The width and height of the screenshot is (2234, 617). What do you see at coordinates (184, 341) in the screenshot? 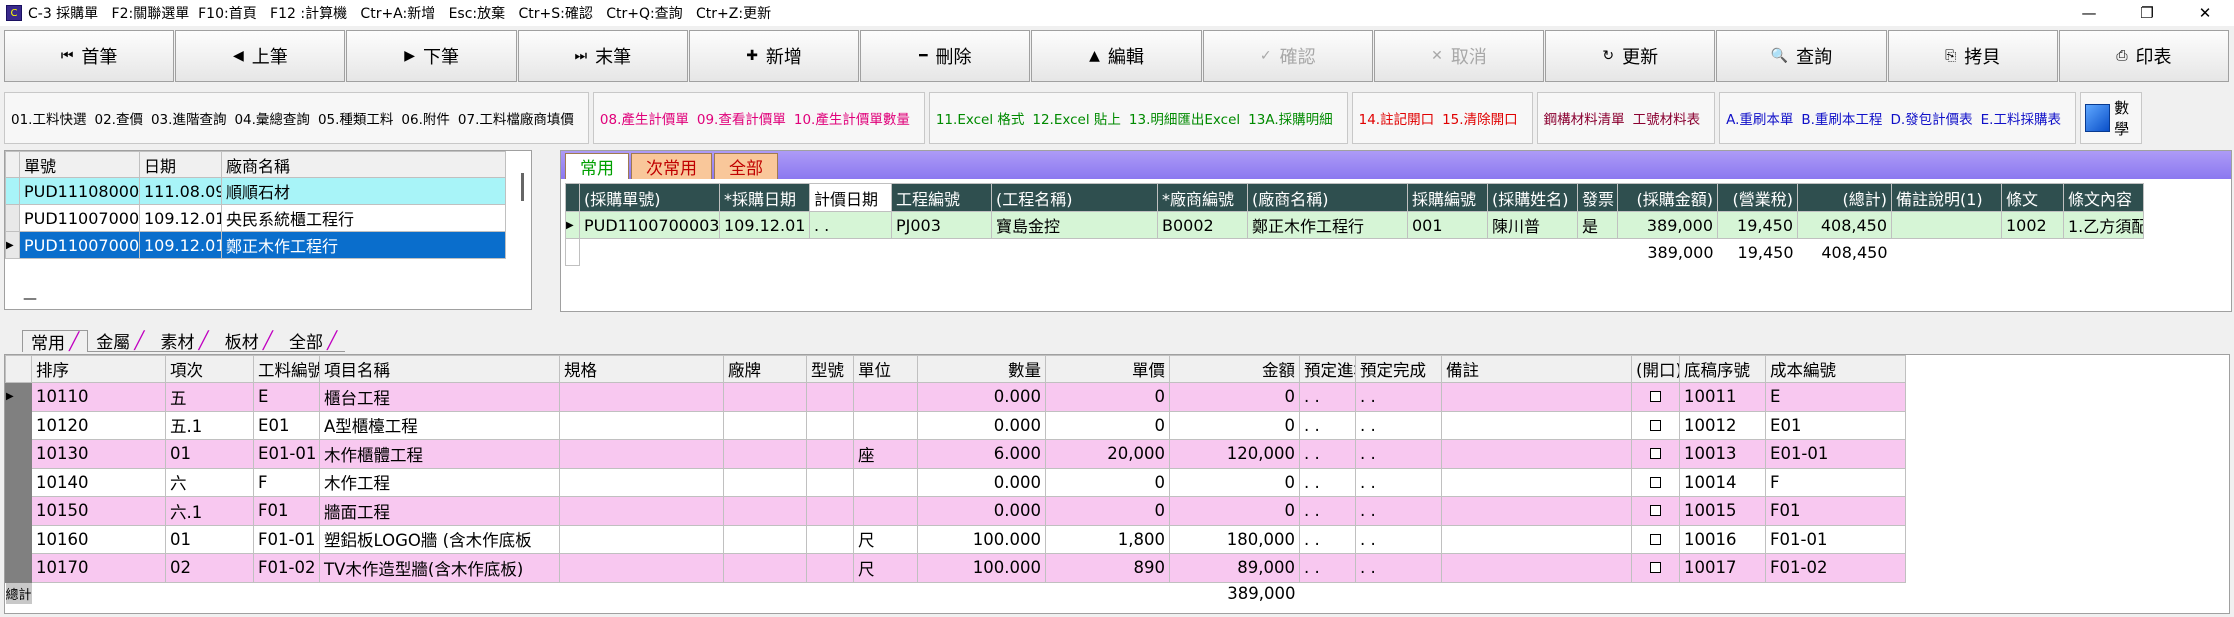
I see `detail-tab-2: 素材 ╱` at bounding box center [184, 341].